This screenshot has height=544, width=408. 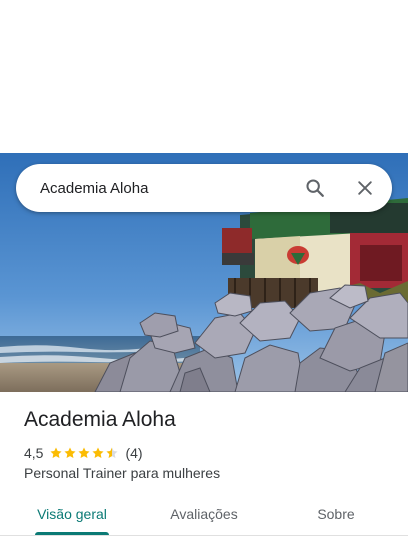 What do you see at coordinates (100, 419) in the screenshot?
I see `place-title: Academia Aloha` at bounding box center [100, 419].